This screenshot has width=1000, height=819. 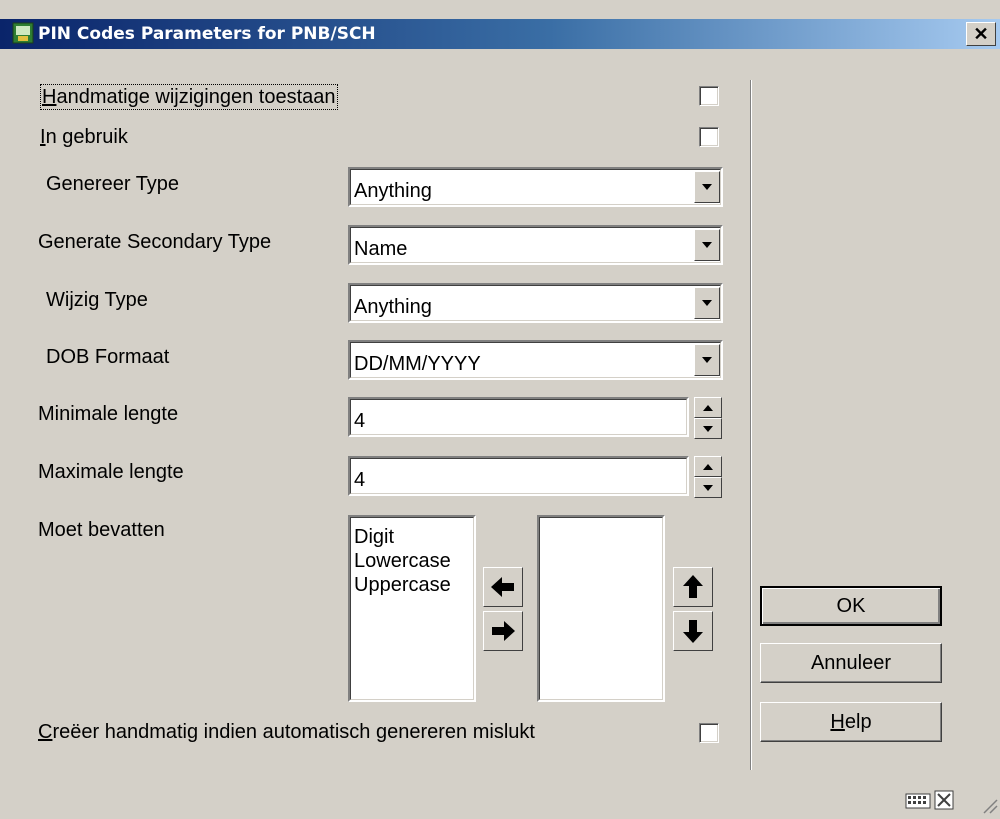 What do you see at coordinates (535, 303) in the screenshot?
I see `change-type-combo: Anything` at bounding box center [535, 303].